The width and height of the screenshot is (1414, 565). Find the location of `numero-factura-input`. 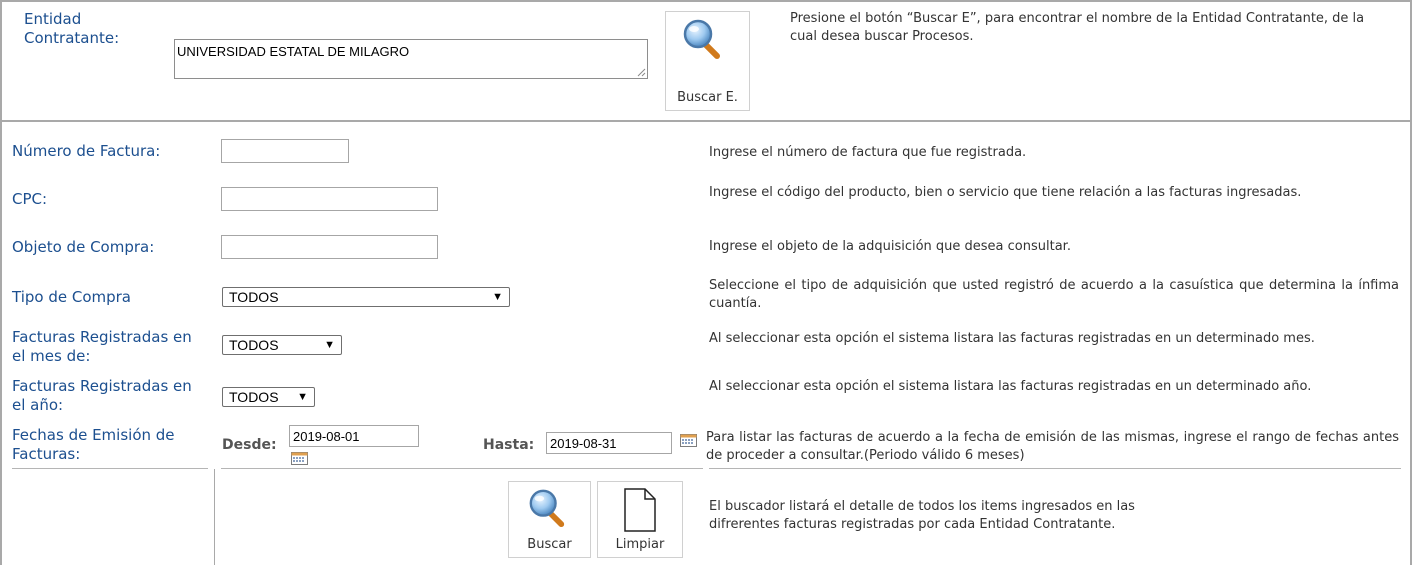

numero-factura-input is located at coordinates (285, 151).